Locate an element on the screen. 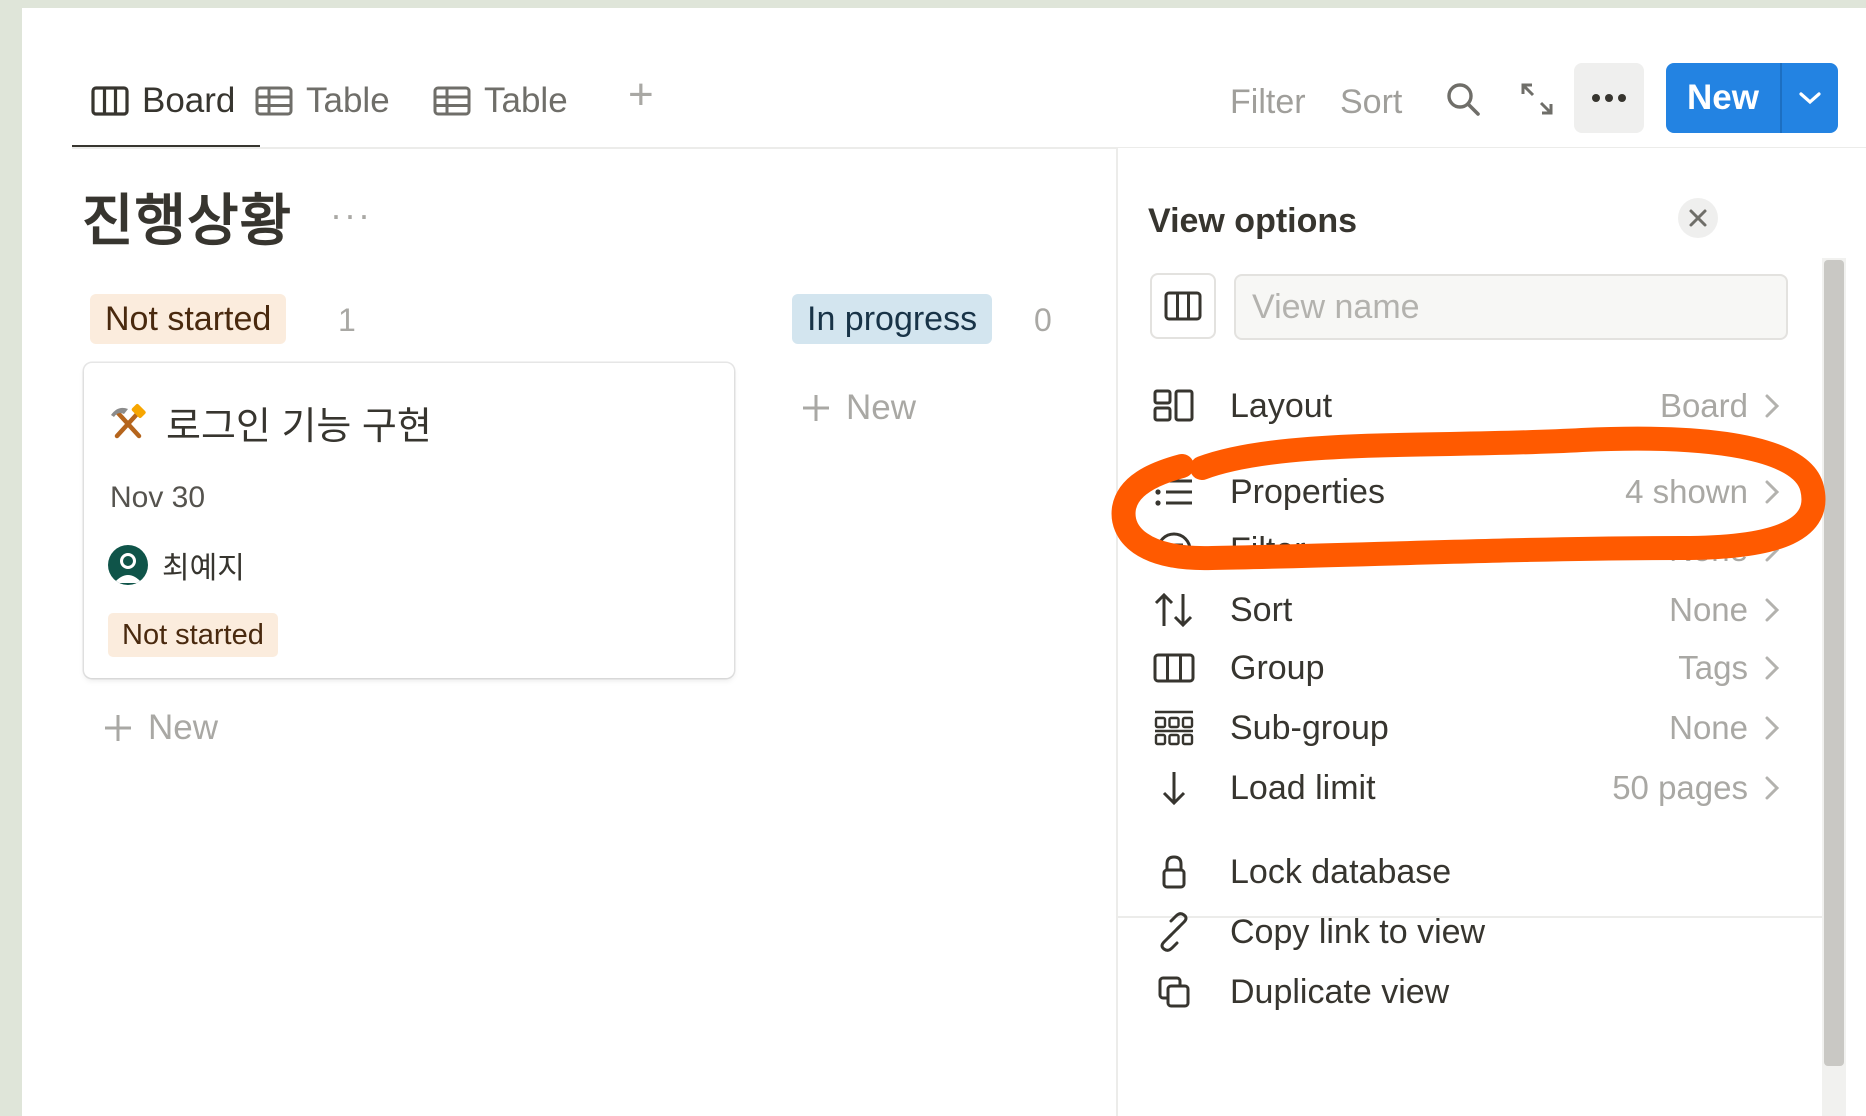 The width and height of the screenshot is (1866, 1116). page-title: 진행상황 is located at coordinates (187, 220).